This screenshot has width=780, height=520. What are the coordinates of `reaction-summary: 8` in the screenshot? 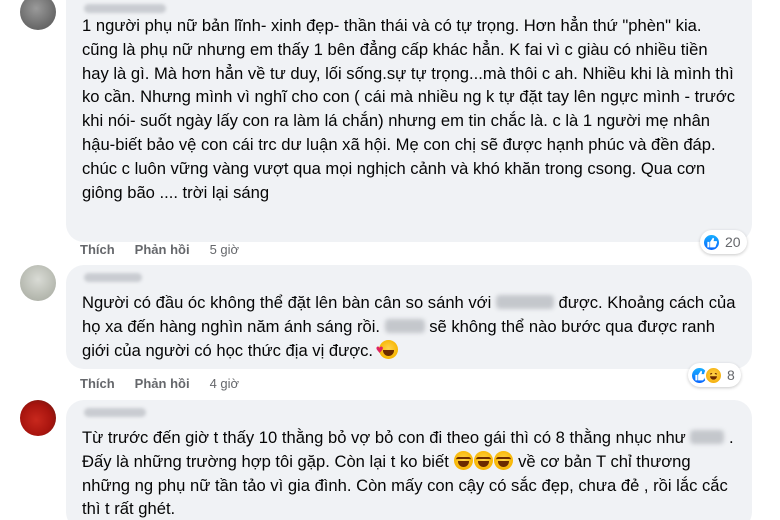 It's located at (714, 375).